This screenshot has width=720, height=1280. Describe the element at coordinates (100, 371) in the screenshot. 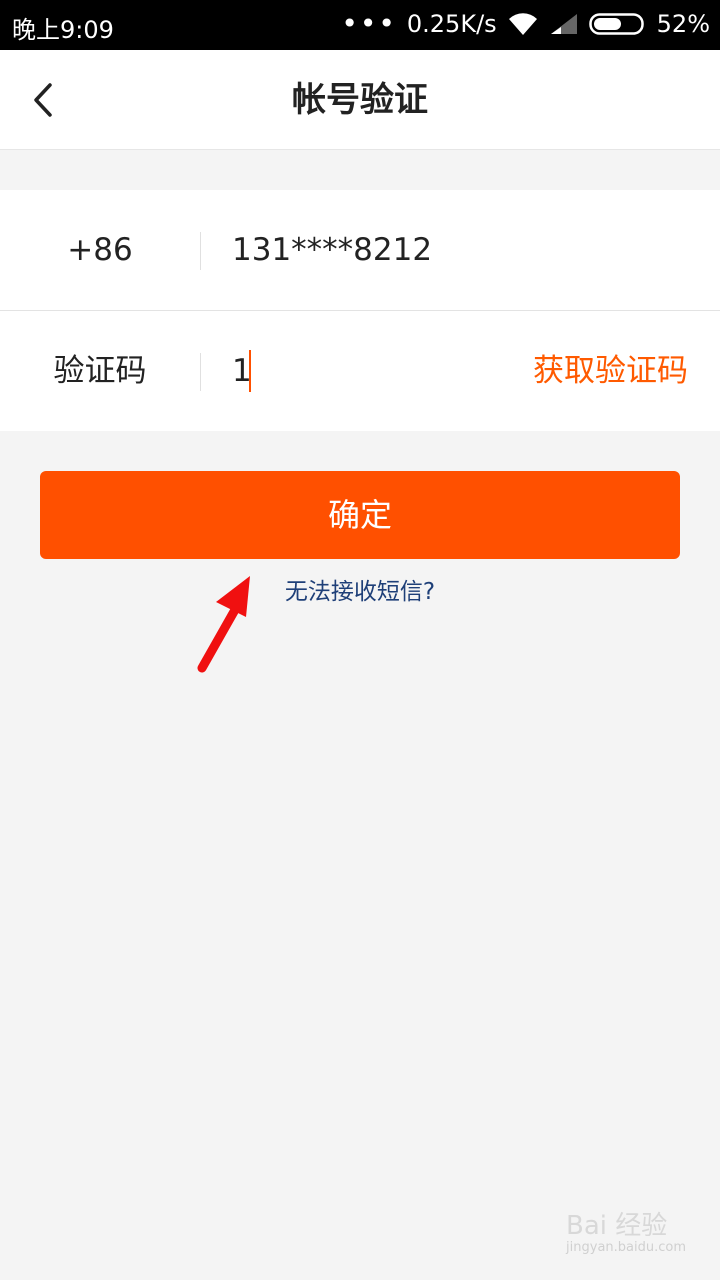

I see `code-label: 验证码` at that location.